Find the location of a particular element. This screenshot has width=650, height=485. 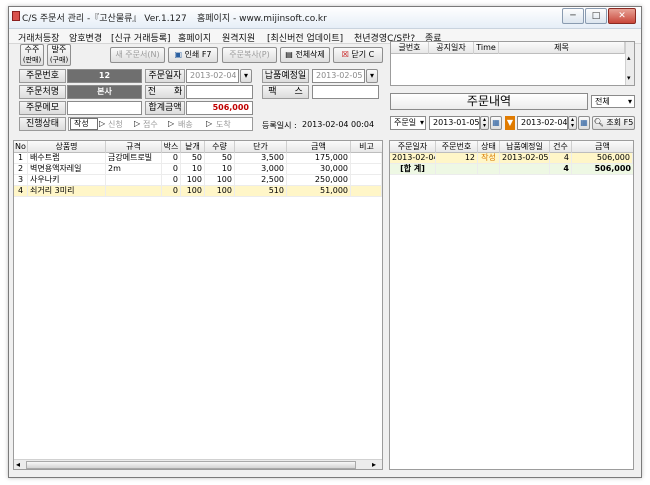

customer-field: 본사 is located at coordinates (104, 92).